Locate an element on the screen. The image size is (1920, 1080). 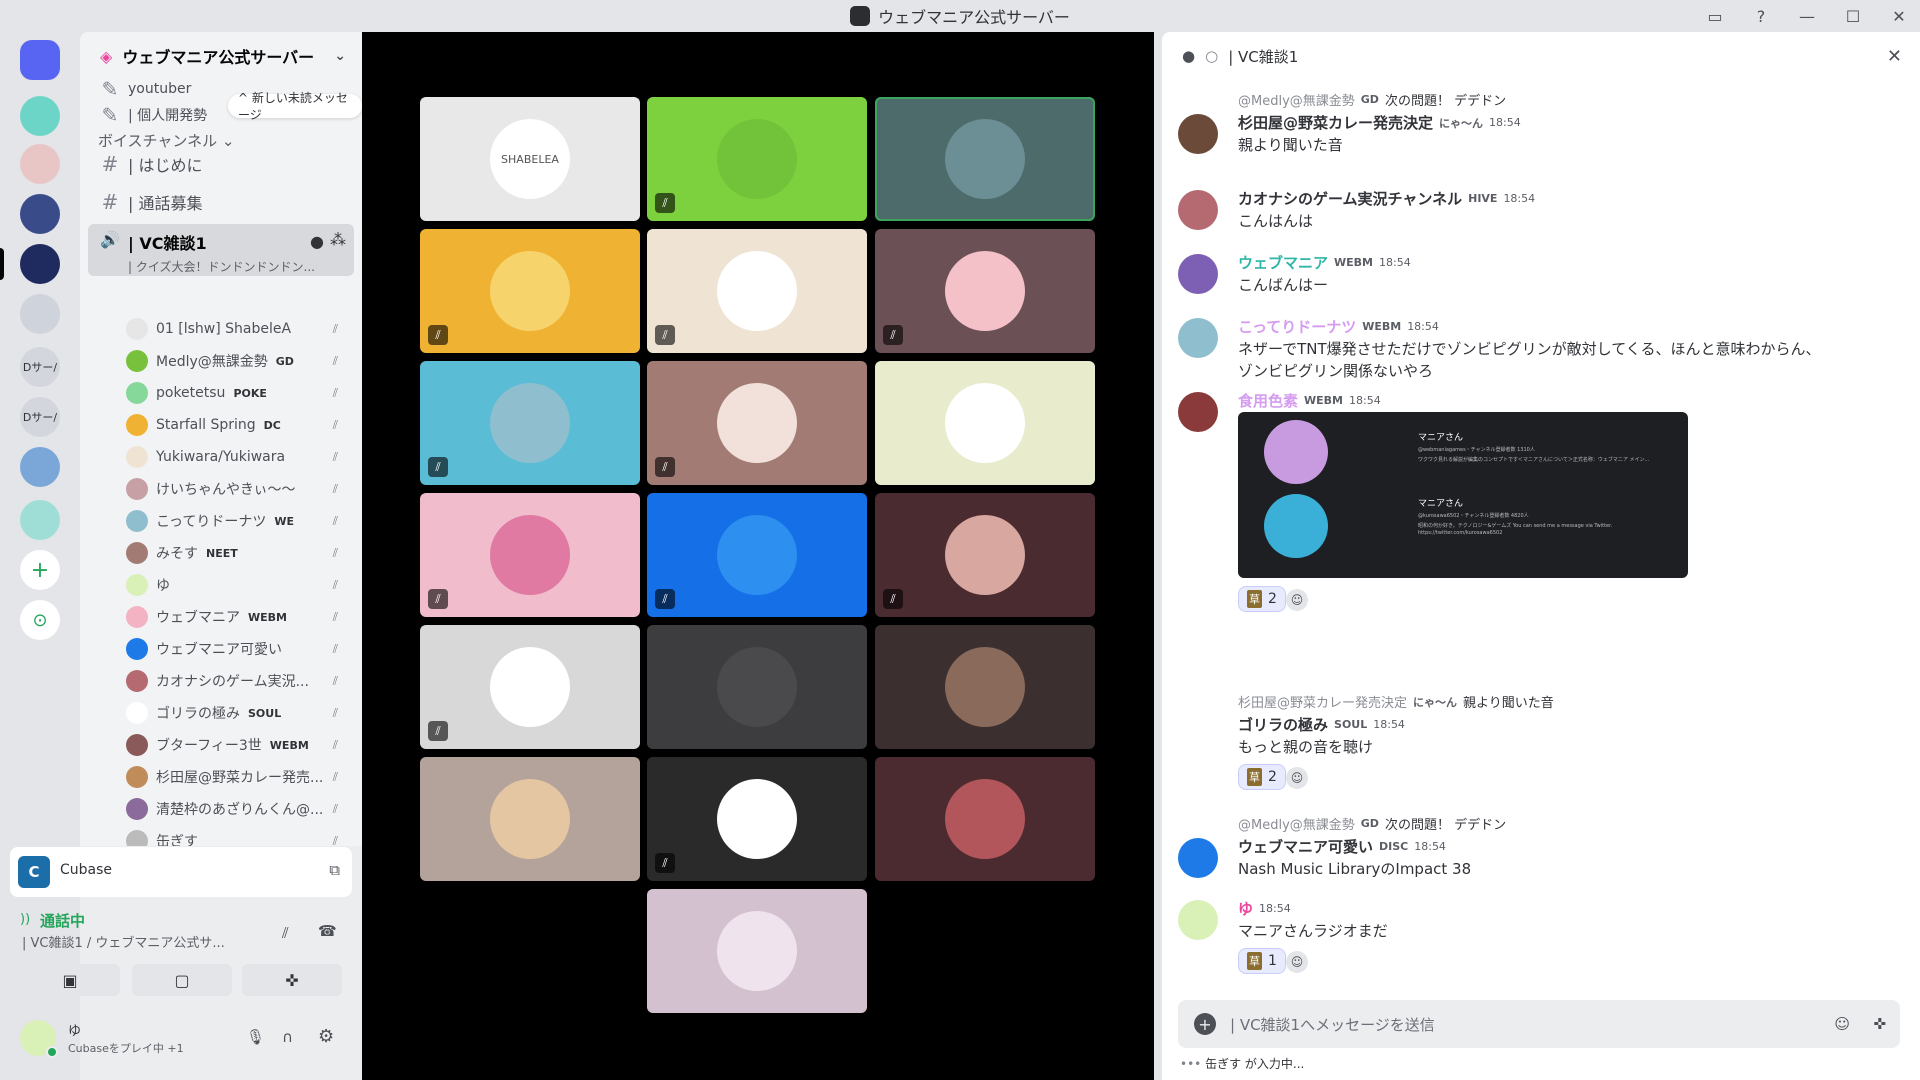
minimize-button: — is located at coordinates (1807, 16).